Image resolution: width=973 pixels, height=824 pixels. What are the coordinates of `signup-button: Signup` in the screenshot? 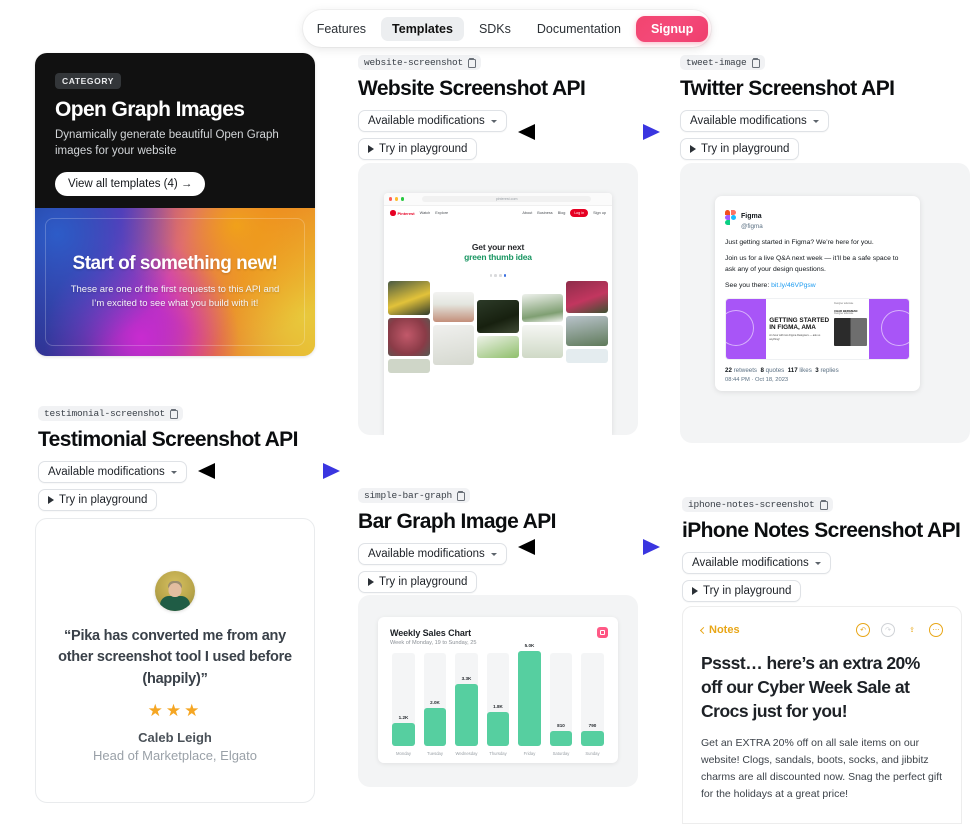 It's located at (672, 28).